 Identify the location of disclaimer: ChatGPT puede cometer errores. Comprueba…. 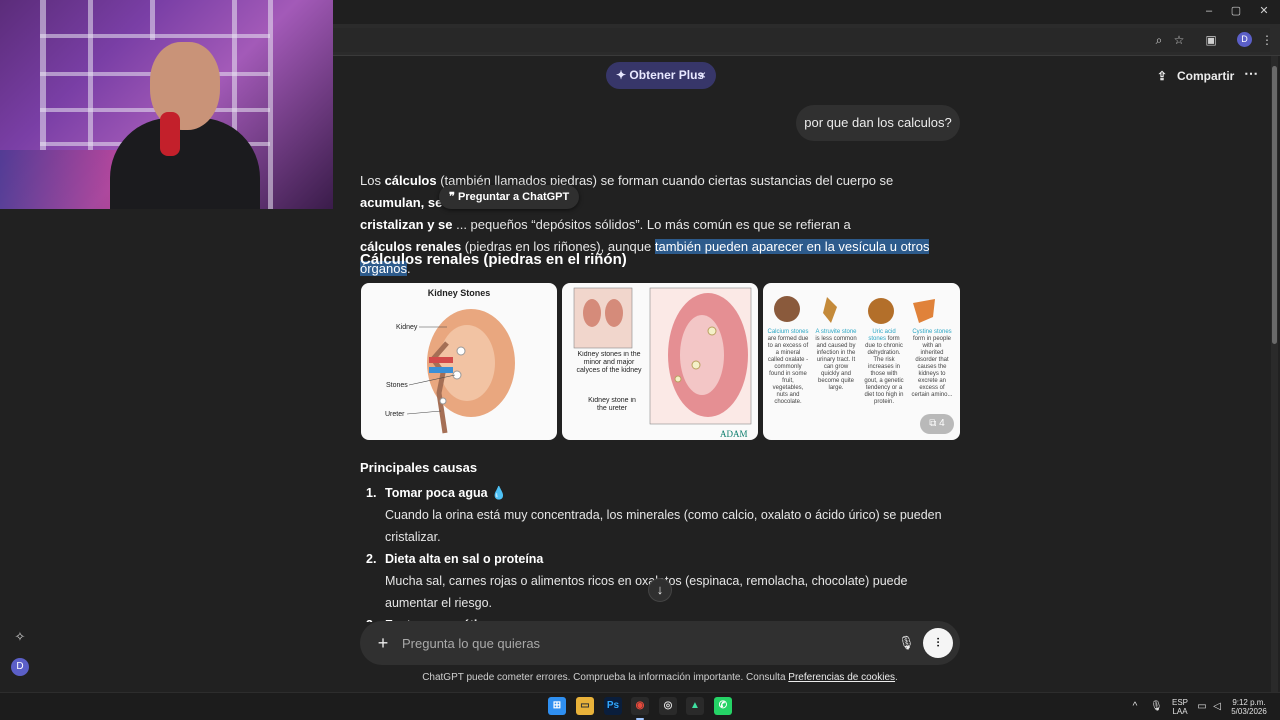
(660, 677).